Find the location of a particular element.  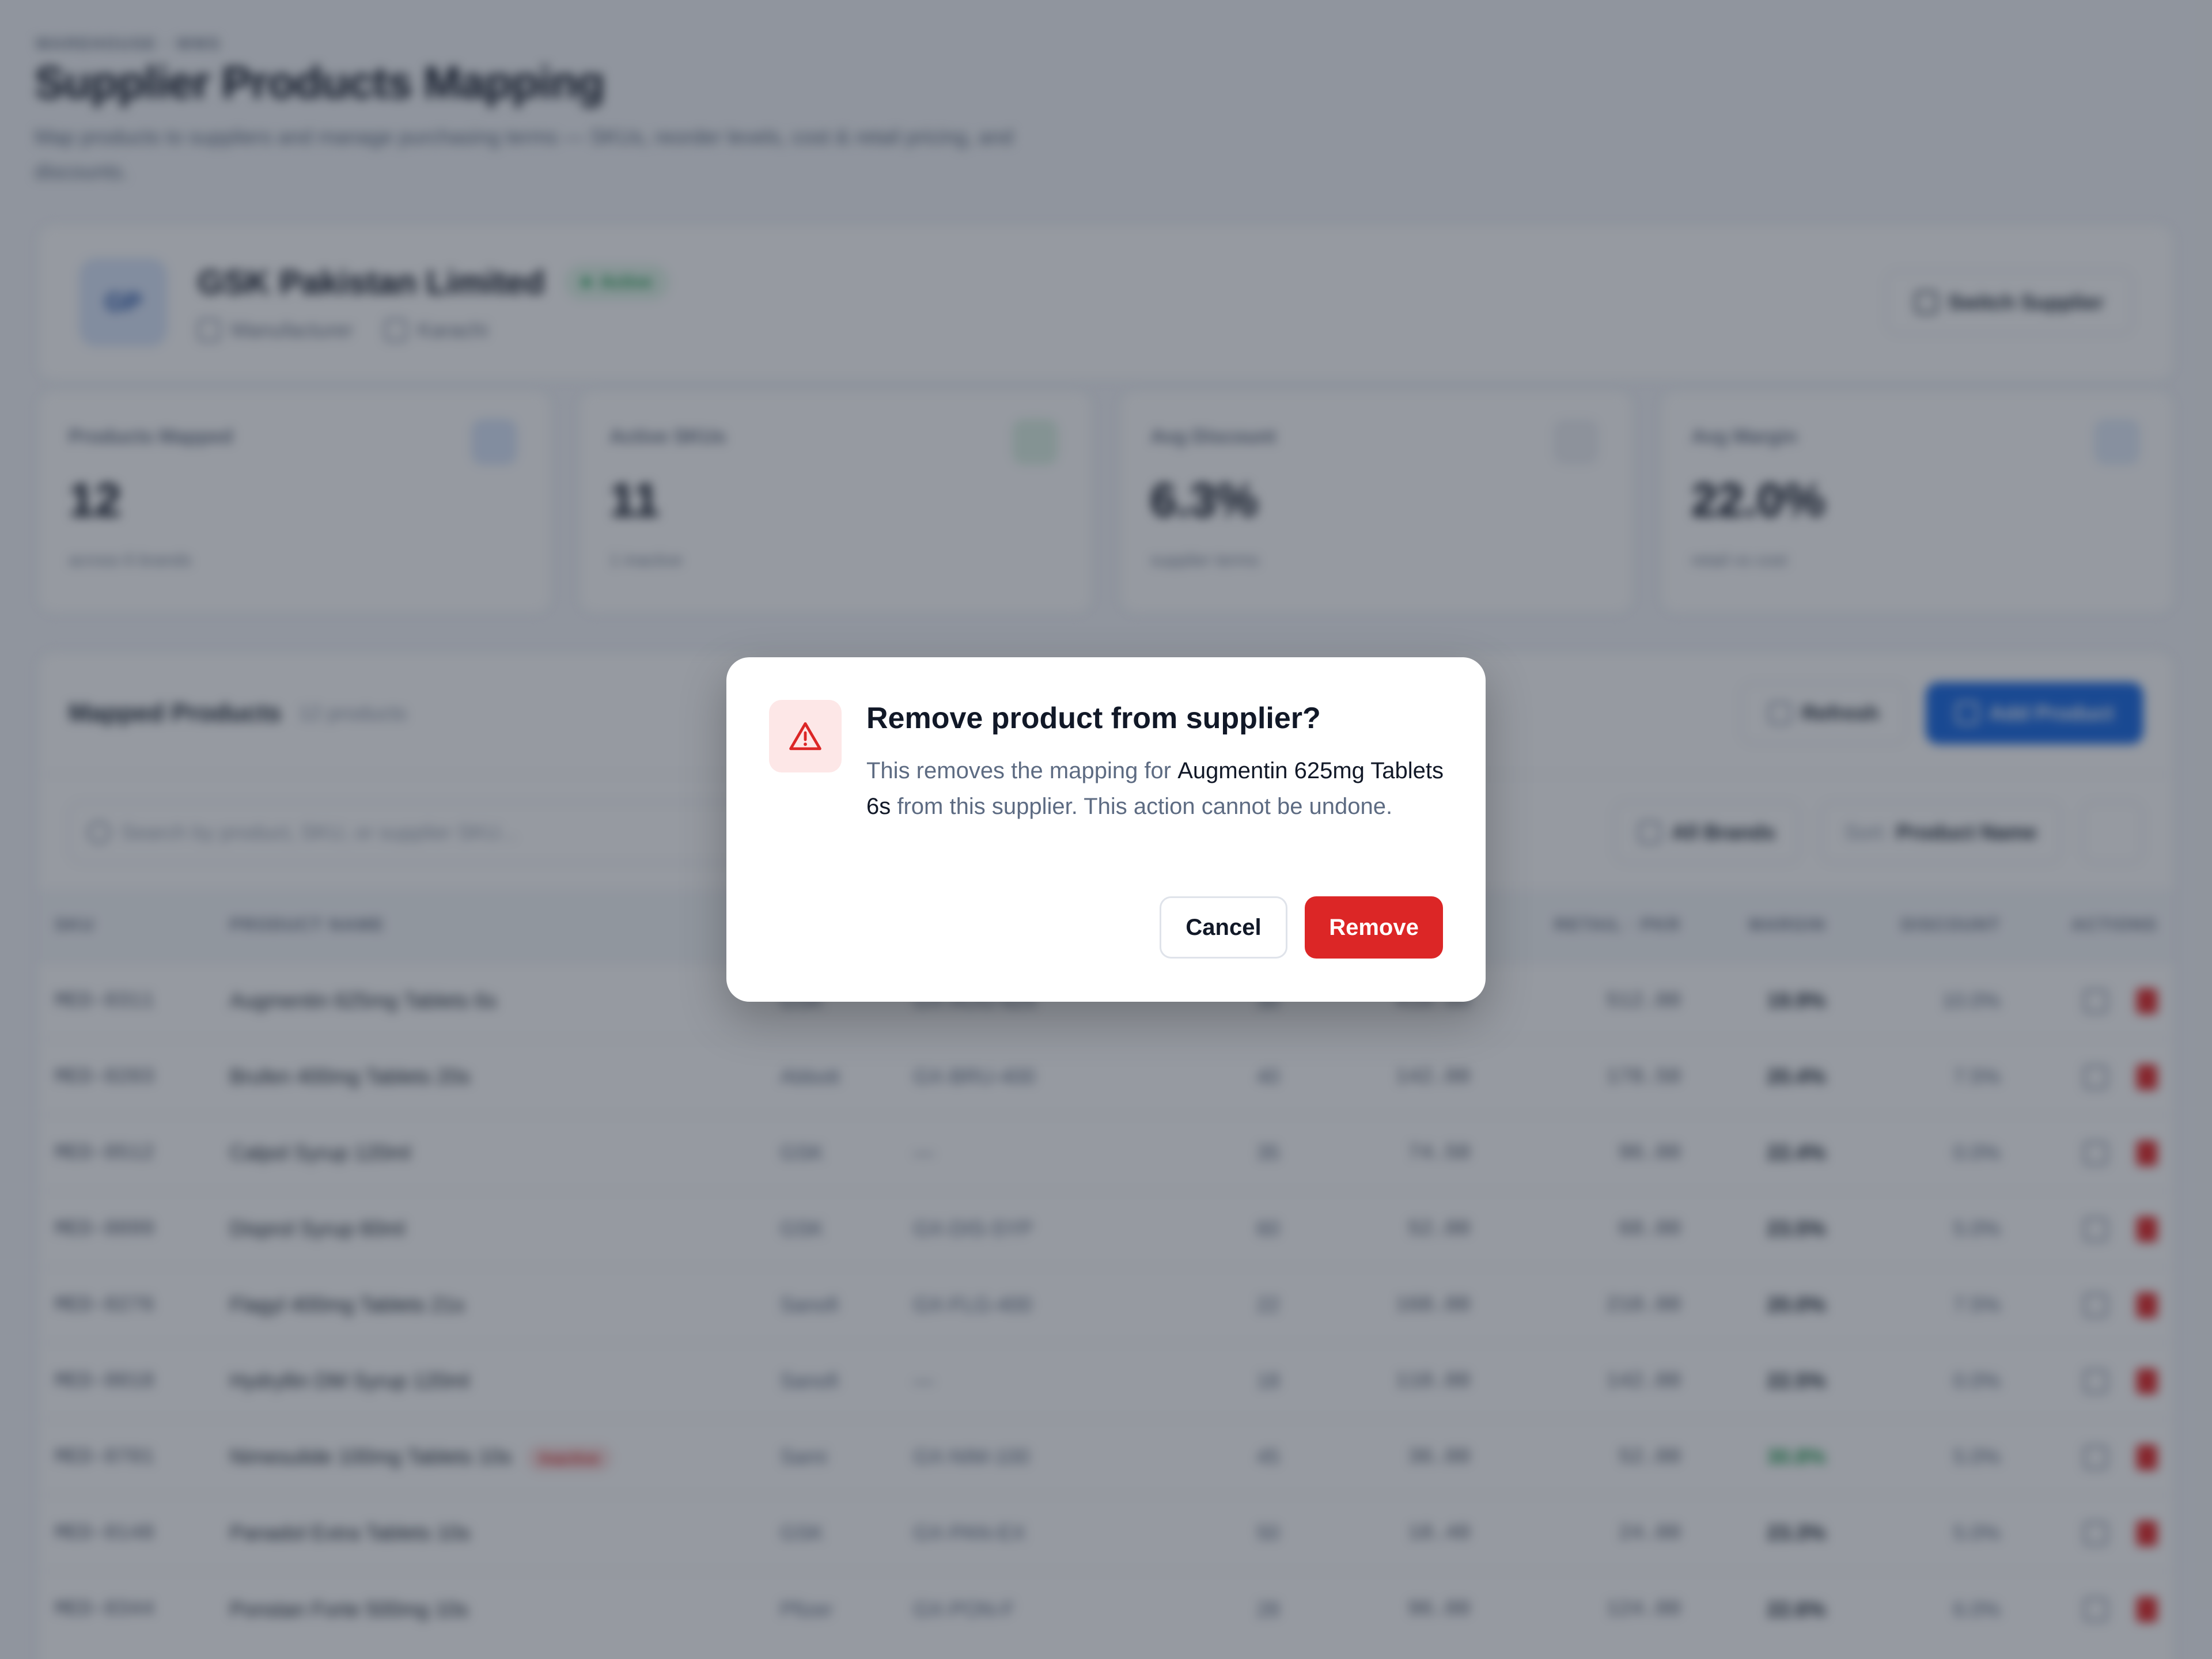

dialog-title: Remove product from supplier? is located at coordinates (1093, 718).